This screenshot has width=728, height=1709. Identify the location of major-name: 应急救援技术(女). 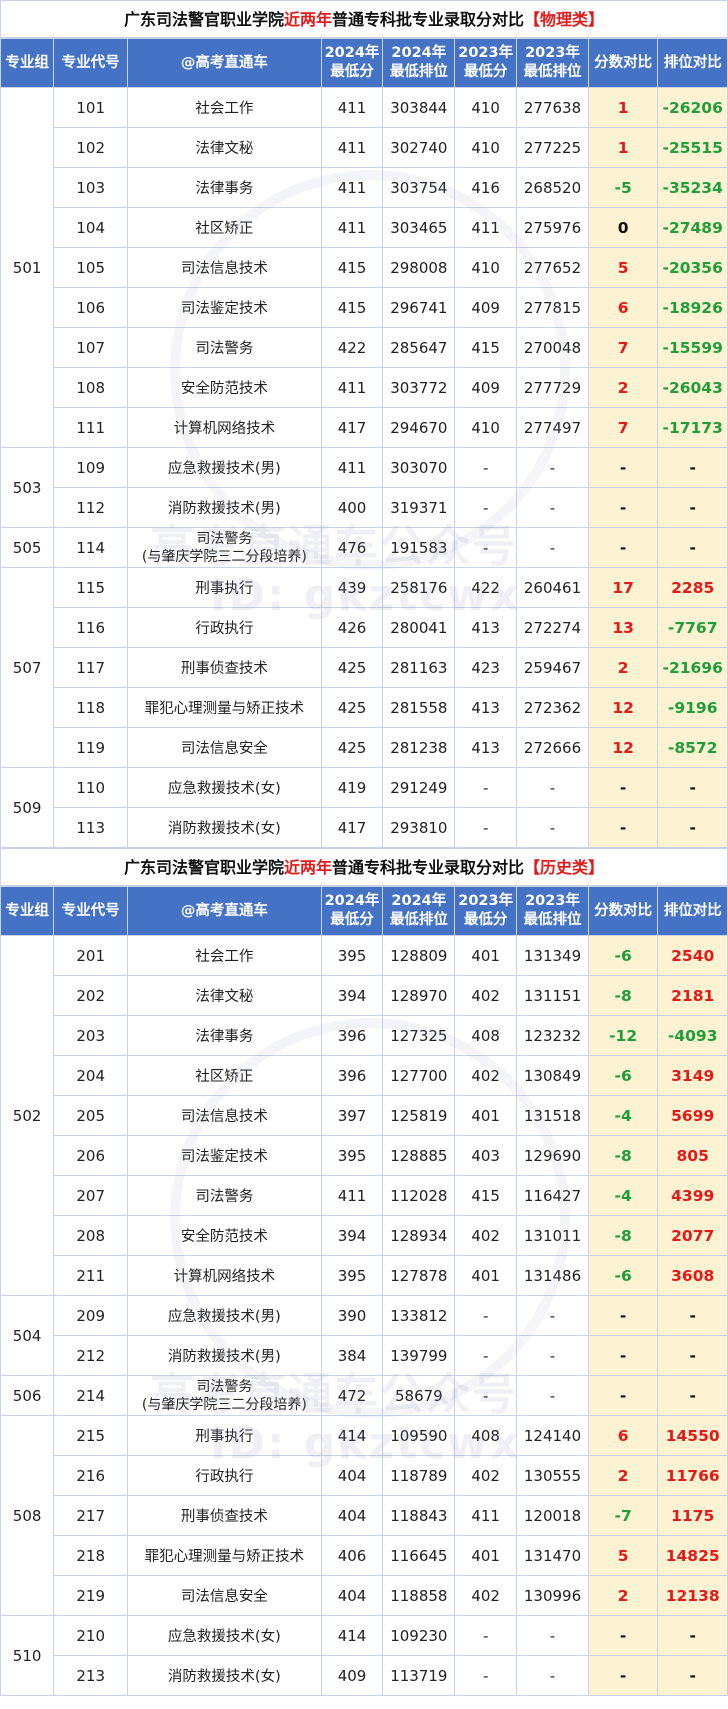
(224, 787).